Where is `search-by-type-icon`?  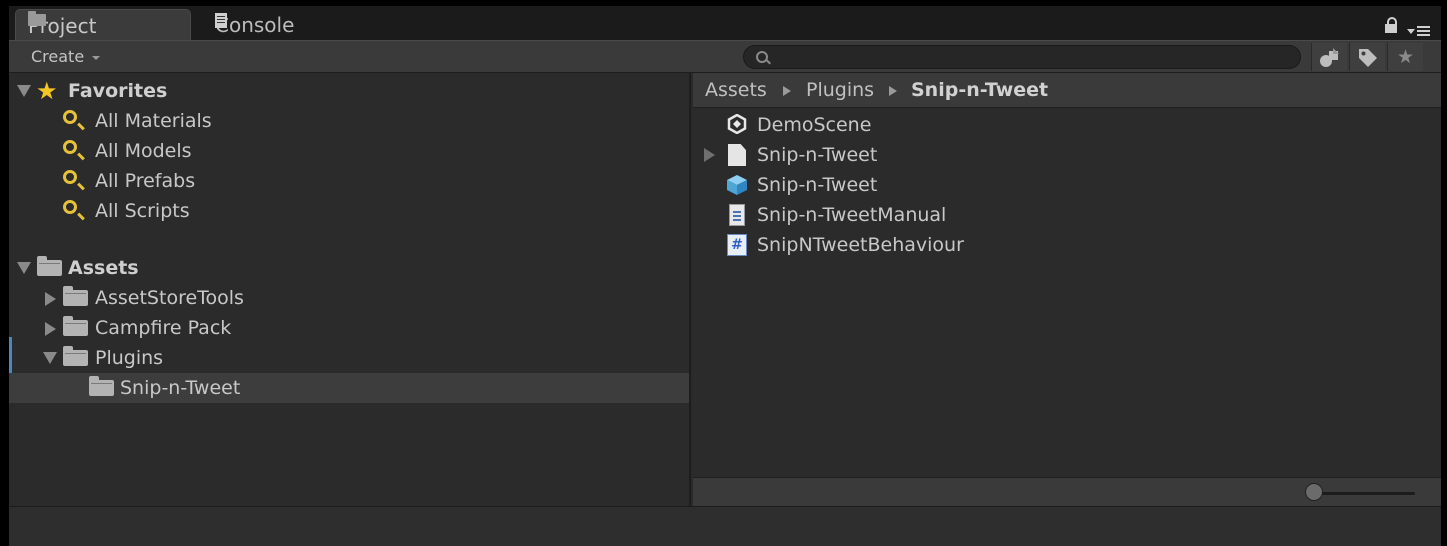 search-by-type-icon is located at coordinates (1329, 57).